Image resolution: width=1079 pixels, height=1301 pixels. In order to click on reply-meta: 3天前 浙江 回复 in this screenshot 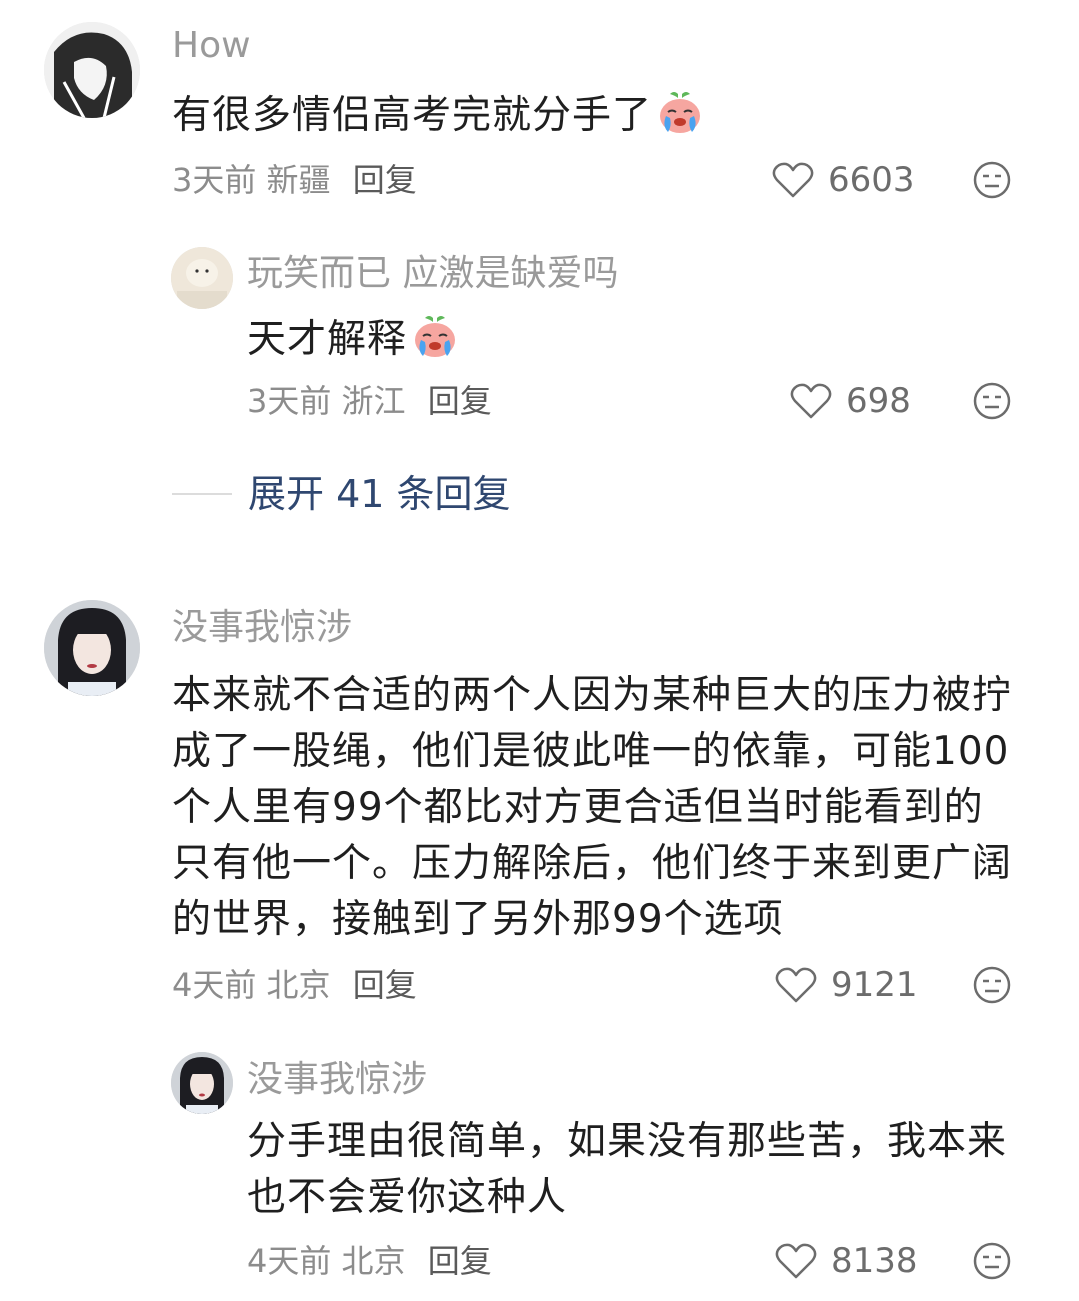, I will do `click(369, 401)`.